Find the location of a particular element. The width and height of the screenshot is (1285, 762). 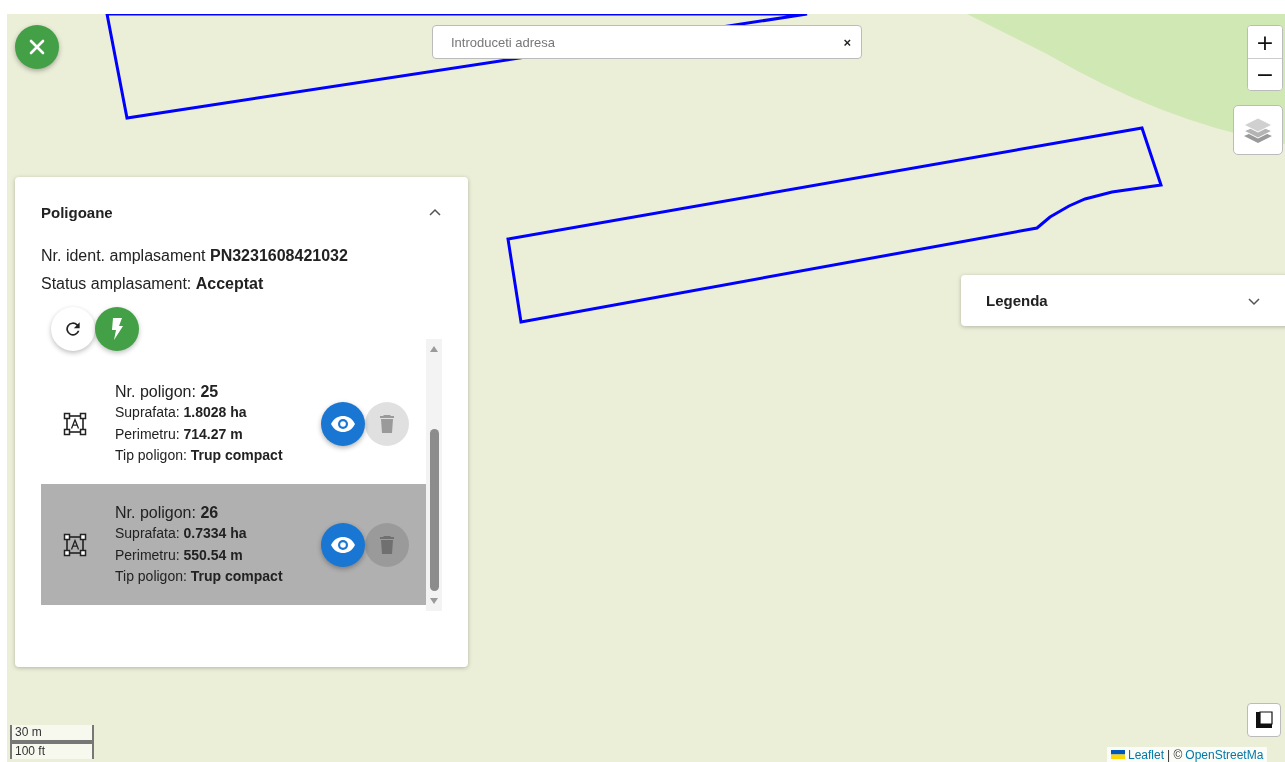

polygon-area-text: Suprafata: 0.7334 ha is located at coordinates (181, 533).